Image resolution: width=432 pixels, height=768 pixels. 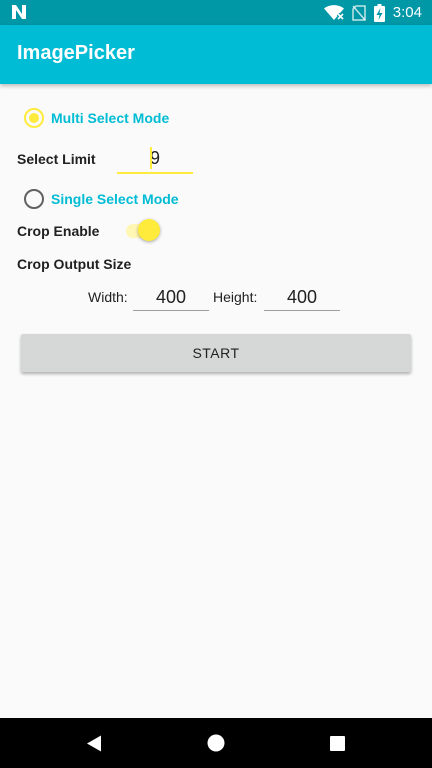 I want to click on battery-charging-icon, so click(x=379, y=12).